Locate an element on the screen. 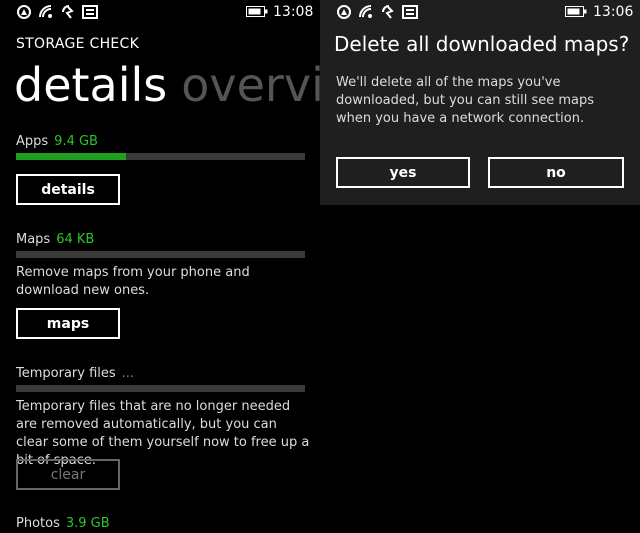  apps-usage-bar is located at coordinates (160, 156).